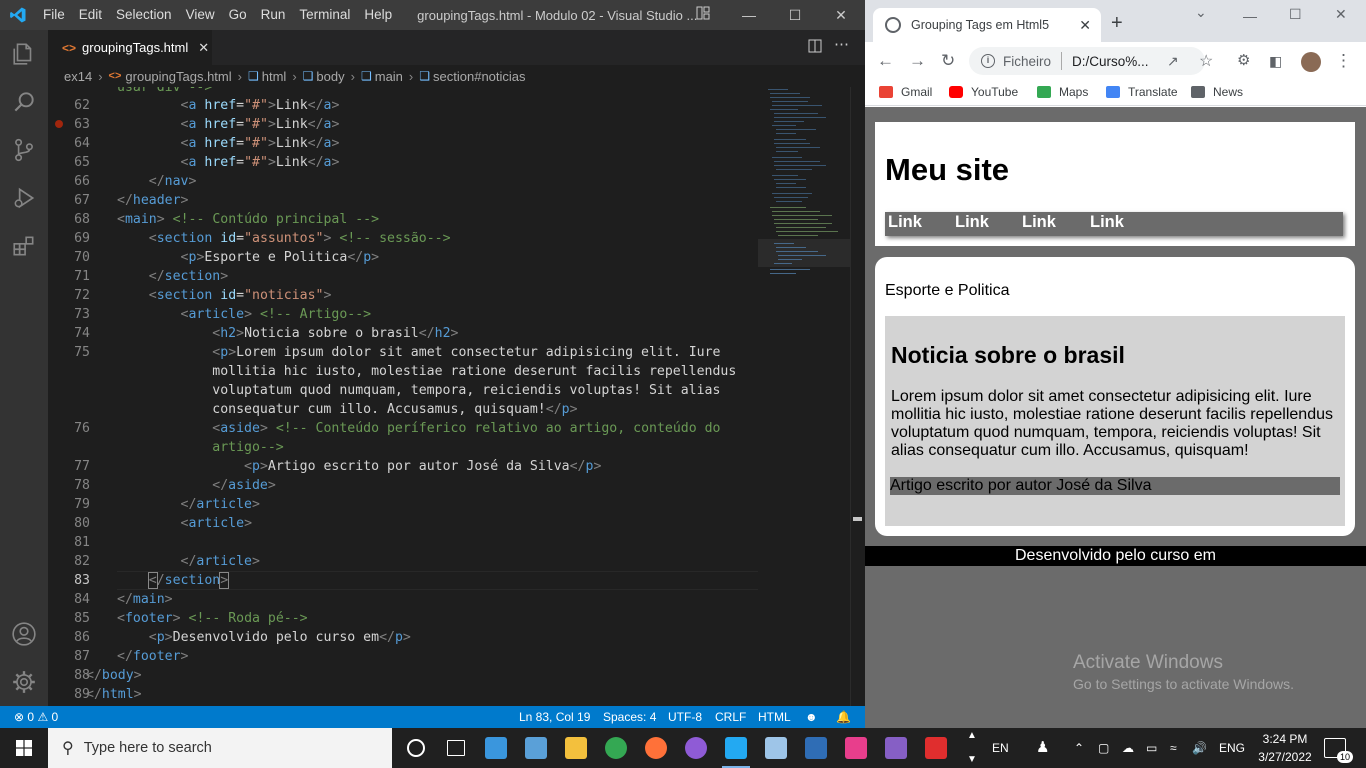 The image size is (1366, 768). Describe the element at coordinates (1338, 750) in the screenshot. I see `notification-center-icon: 10` at that location.